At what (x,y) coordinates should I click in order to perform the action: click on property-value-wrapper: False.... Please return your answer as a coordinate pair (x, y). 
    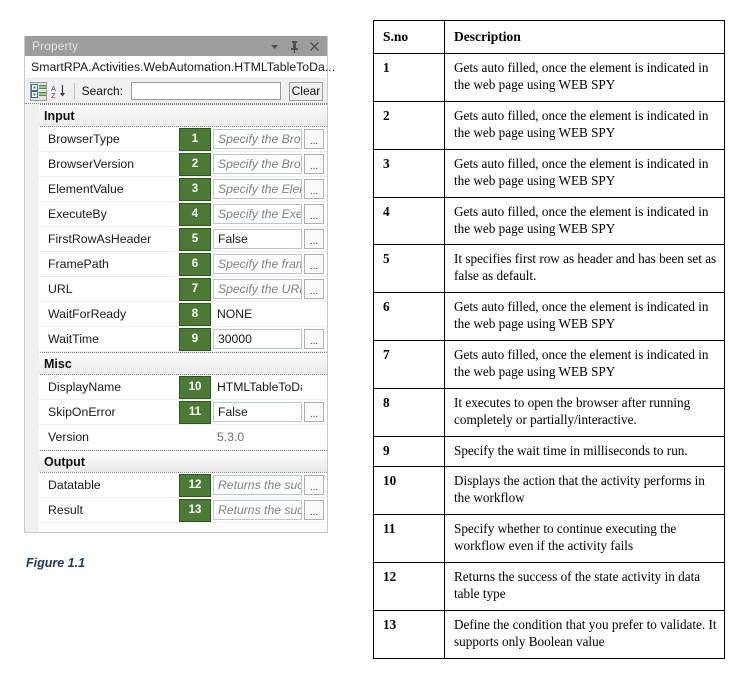
    Looking at the image, I should click on (270, 239).